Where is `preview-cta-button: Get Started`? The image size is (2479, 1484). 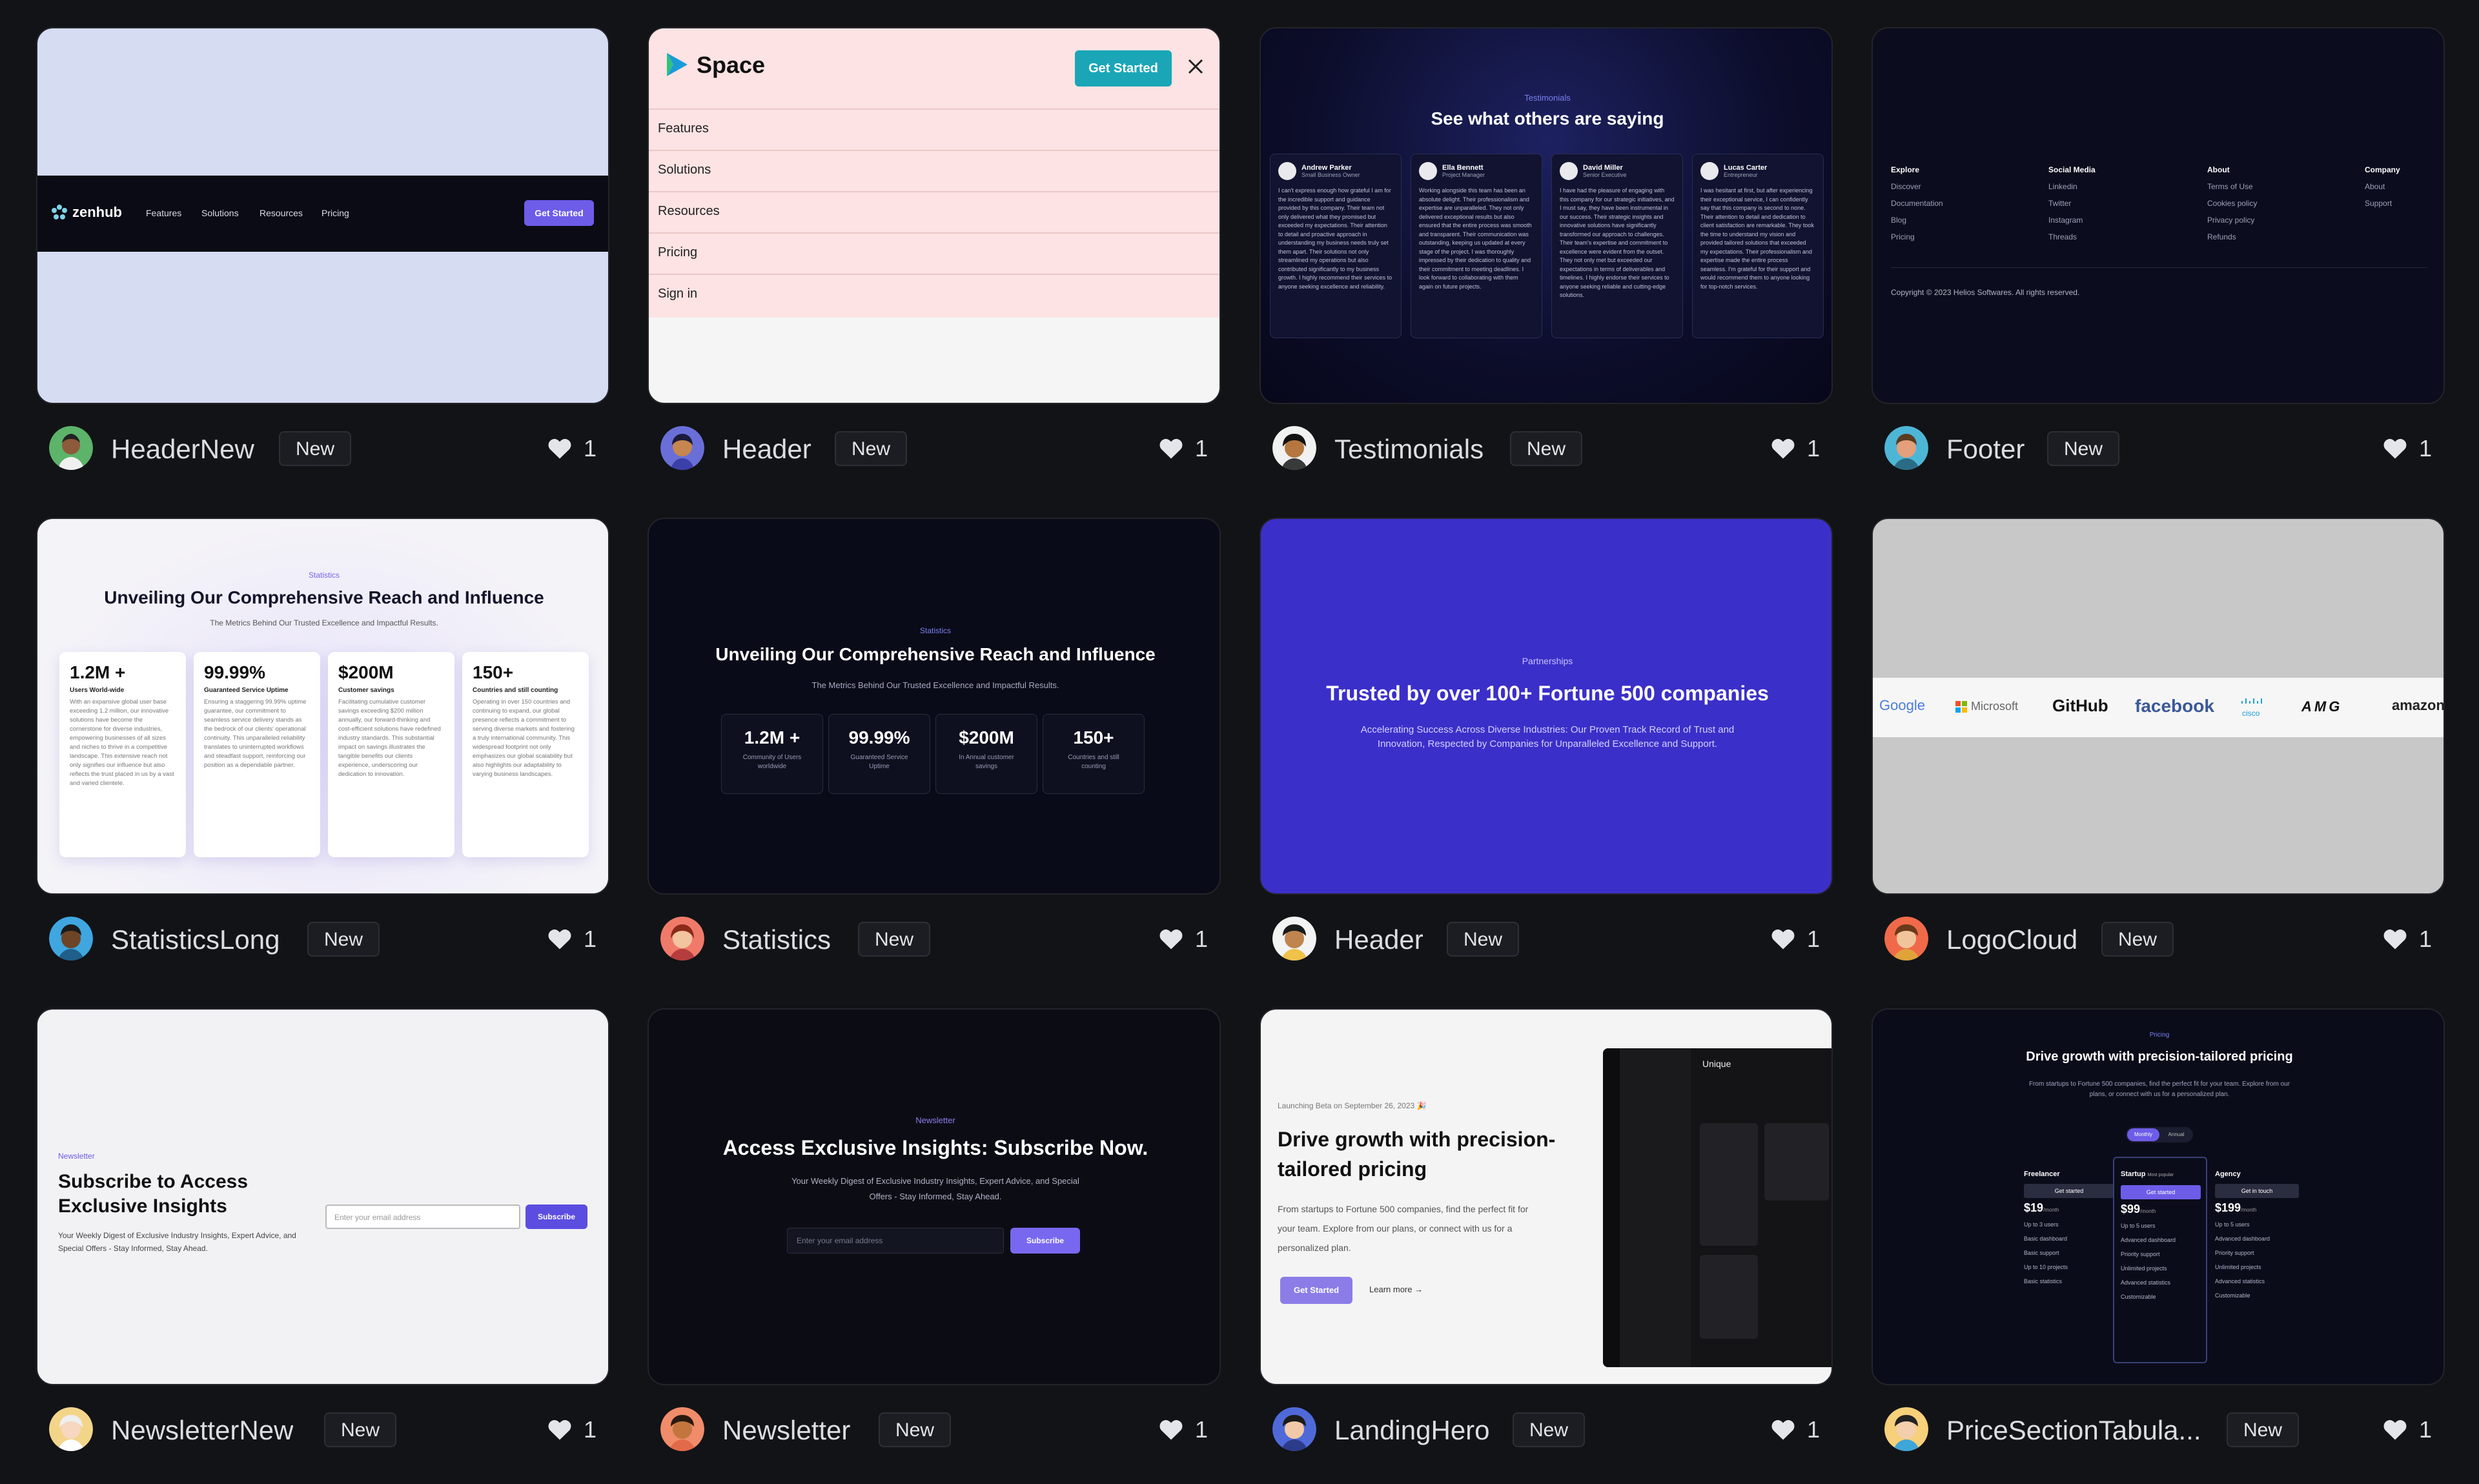 preview-cta-button: Get Started is located at coordinates (1316, 1290).